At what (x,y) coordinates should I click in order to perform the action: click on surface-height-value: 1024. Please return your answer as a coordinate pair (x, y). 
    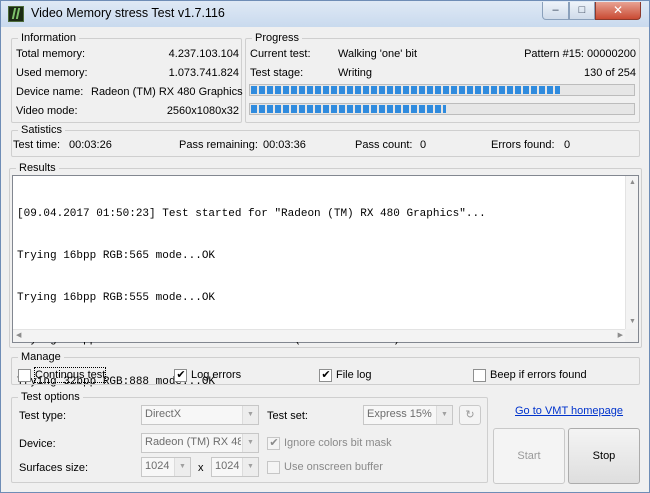
    Looking at the image, I should click on (227, 466).